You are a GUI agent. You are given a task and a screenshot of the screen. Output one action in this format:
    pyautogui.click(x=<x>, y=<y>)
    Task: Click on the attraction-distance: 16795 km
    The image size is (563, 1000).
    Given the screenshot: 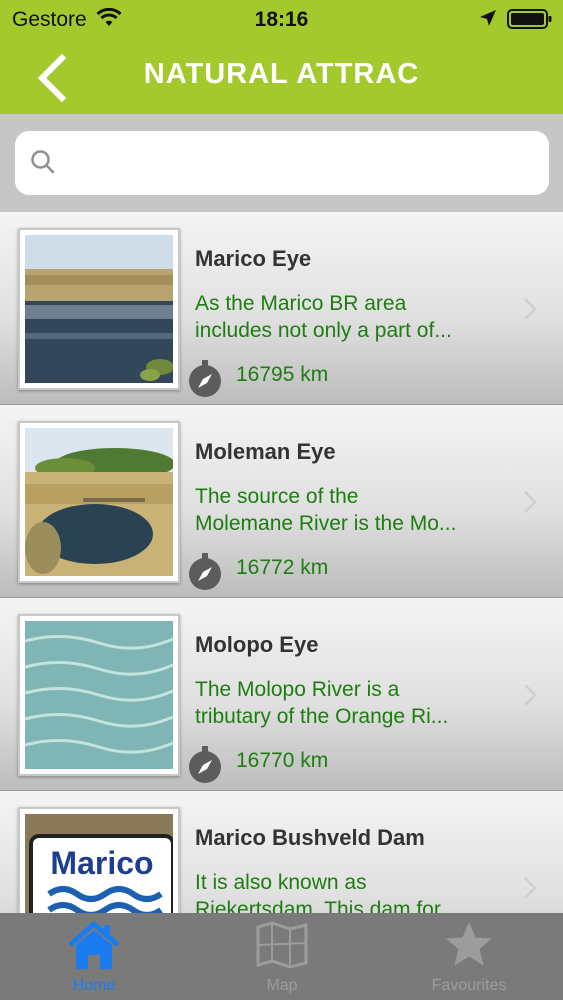 What is the action you would take?
    pyautogui.click(x=282, y=374)
    